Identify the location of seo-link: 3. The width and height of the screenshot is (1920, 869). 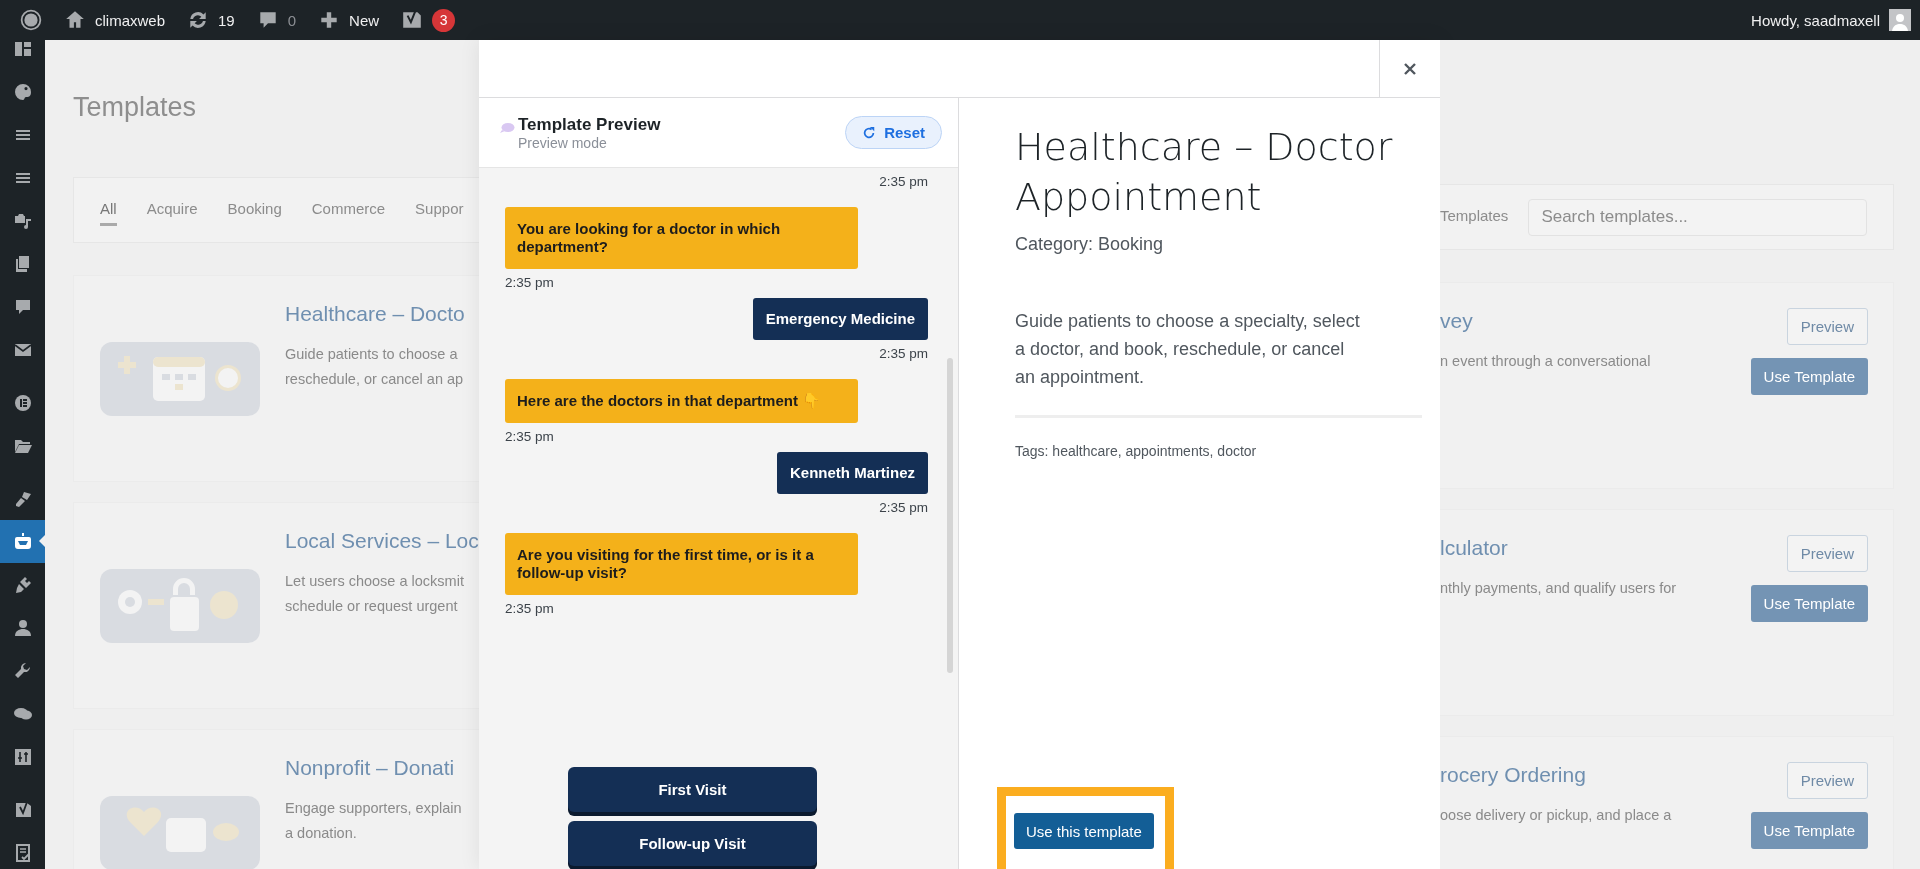
(428, 20).